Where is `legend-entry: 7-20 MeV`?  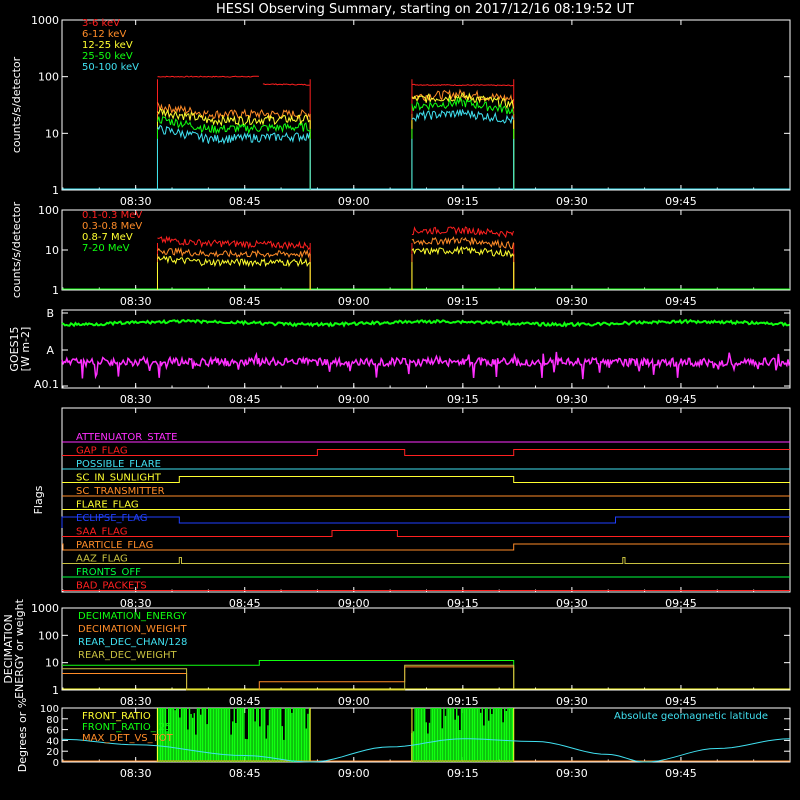
legend-entry: 7-20 MeV is located at coordinates (106, 248).